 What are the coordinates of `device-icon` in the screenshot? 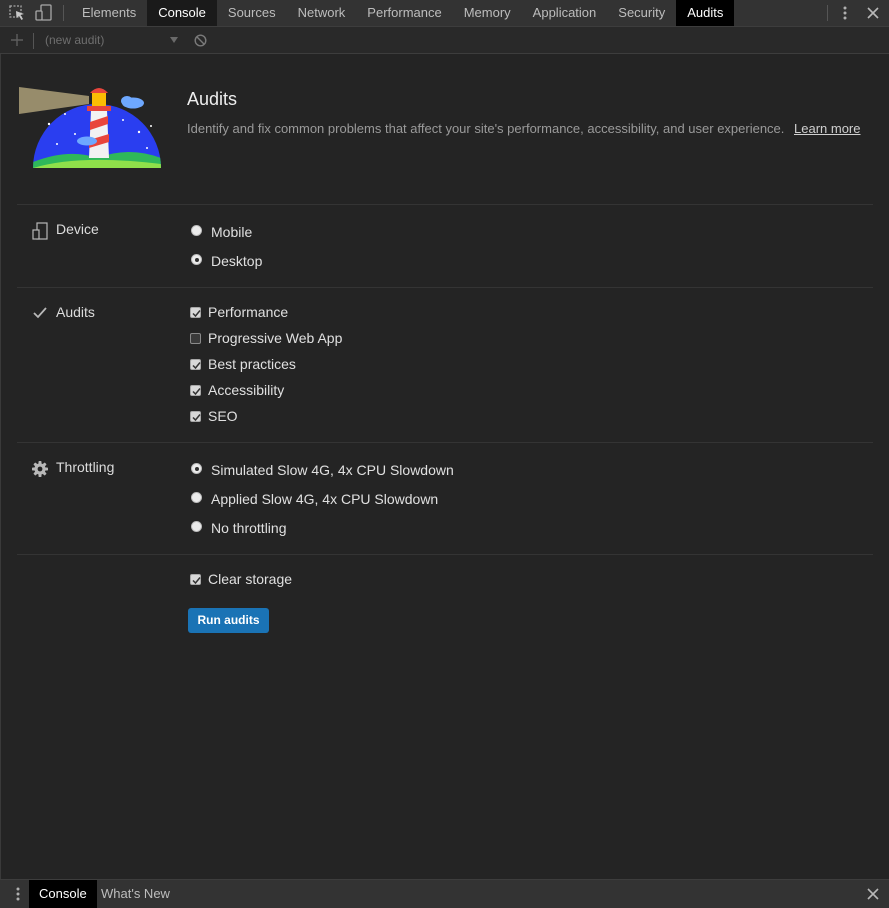 It's located at (40, 231).